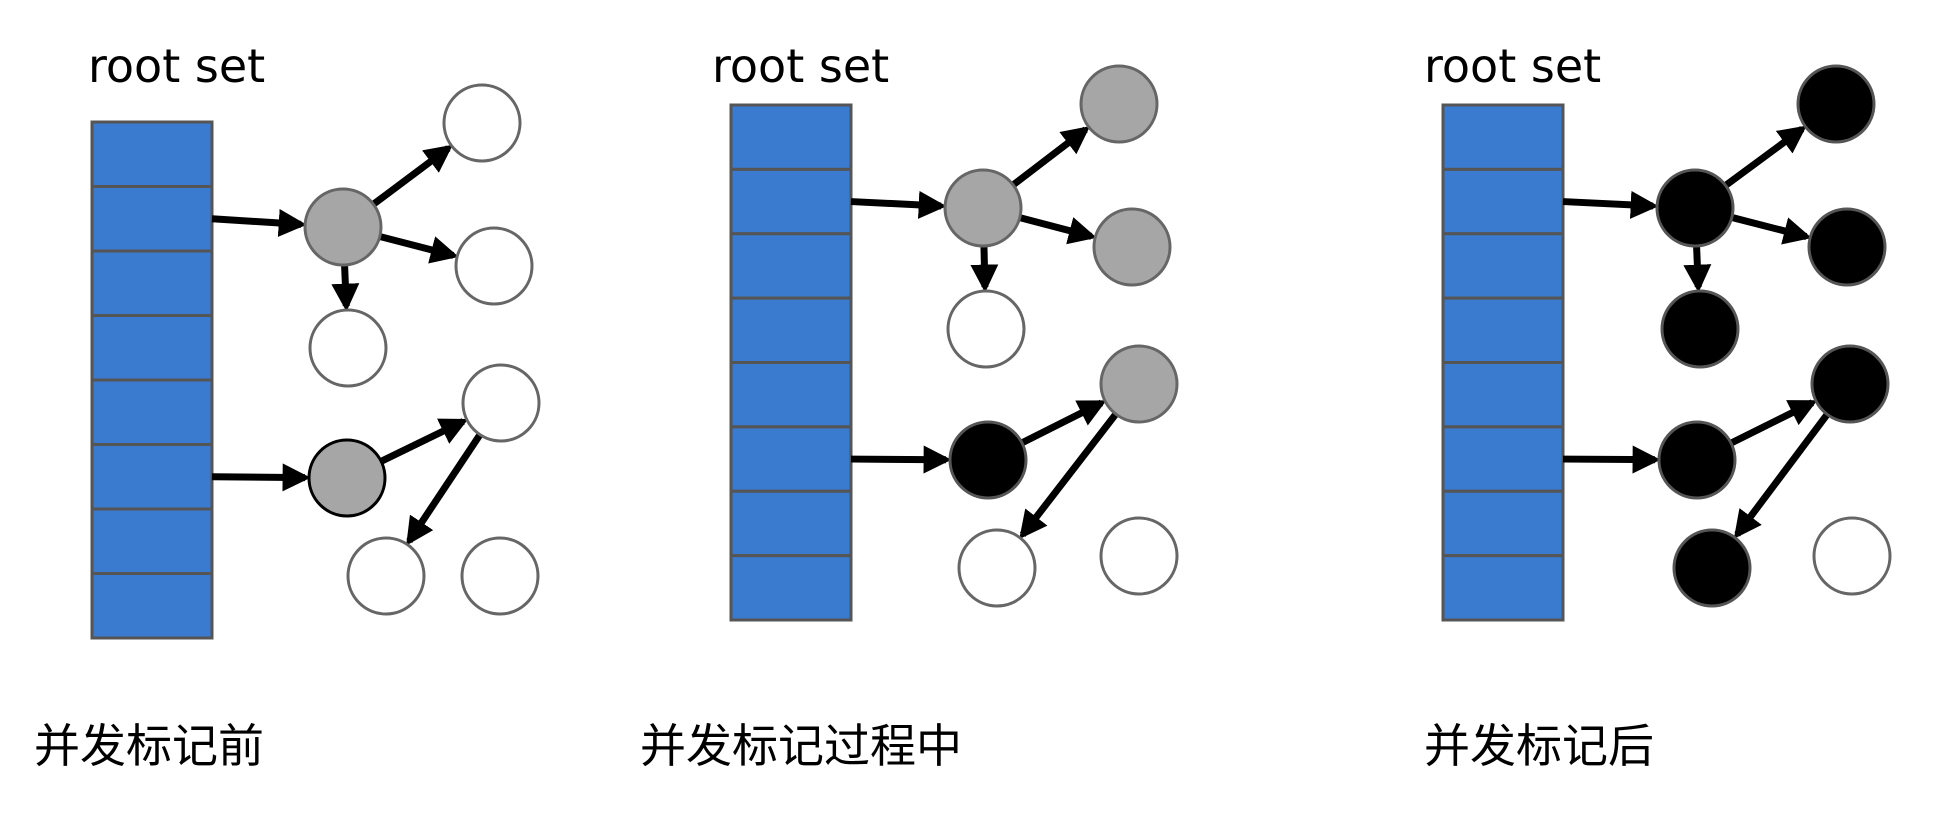 The image size is (1936, 816). Describe the element at coordinates (801, 746) in the screenshot. I see `panel-caption: 并发标记过程中` at that location.